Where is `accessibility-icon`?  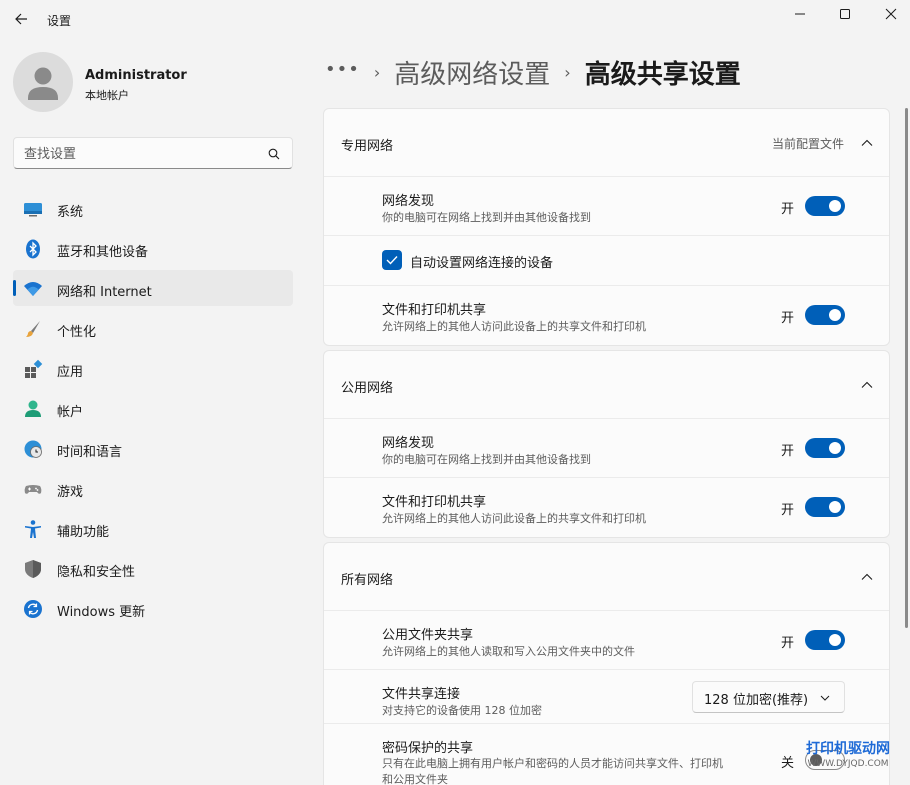 accessibility-icon is located at coordinates (33, 529).